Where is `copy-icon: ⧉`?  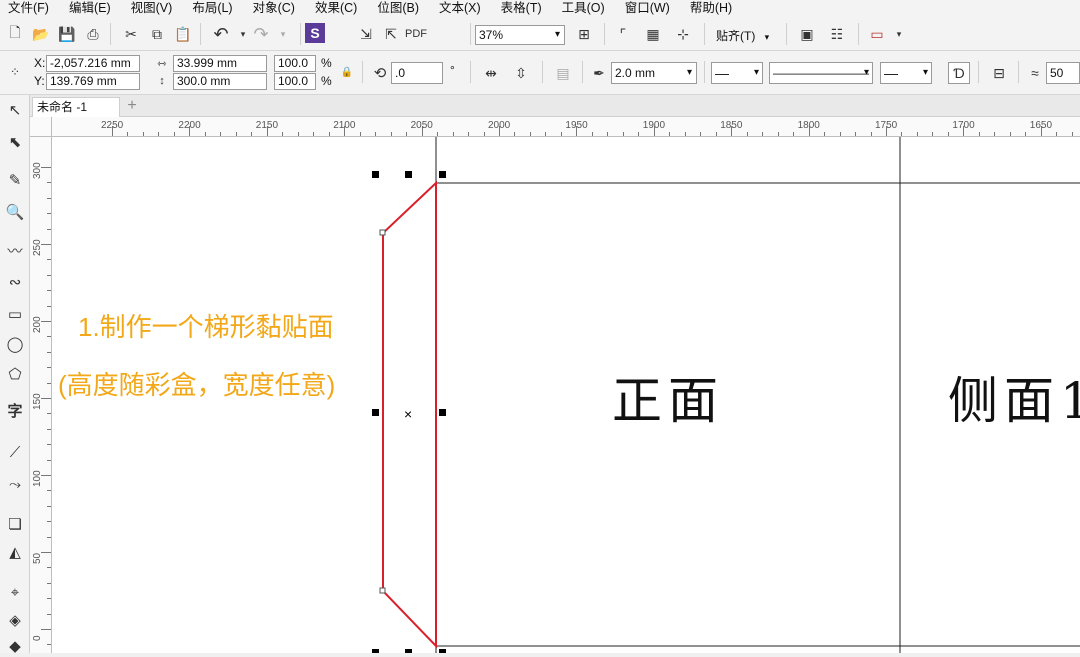
copy-icon: ⧉ is located at coordinates (157, 34).